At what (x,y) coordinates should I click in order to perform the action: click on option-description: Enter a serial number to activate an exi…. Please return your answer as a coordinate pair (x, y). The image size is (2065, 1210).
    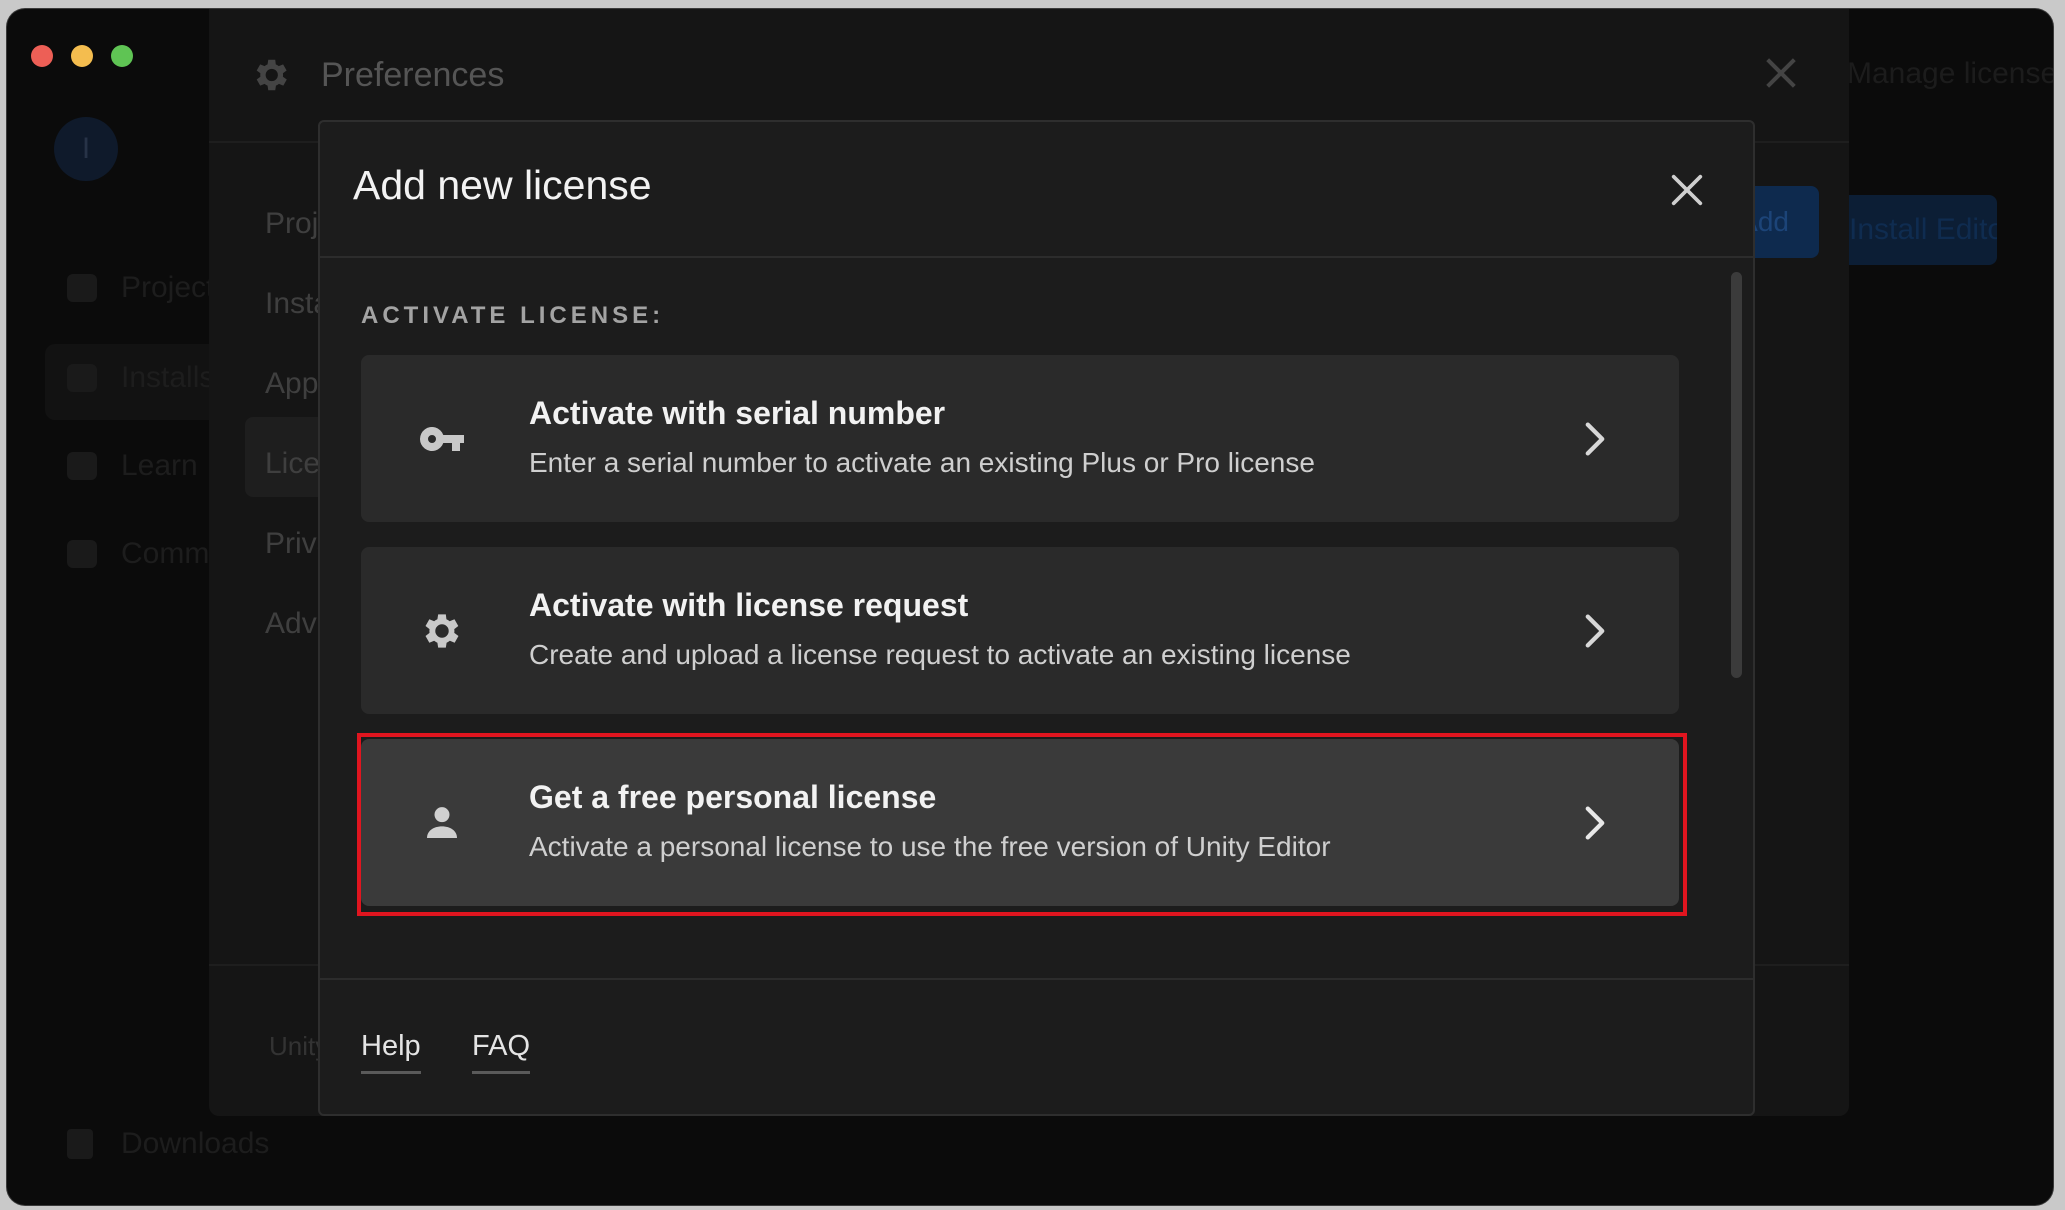
    Looking at the image, I should click on (922, 462).